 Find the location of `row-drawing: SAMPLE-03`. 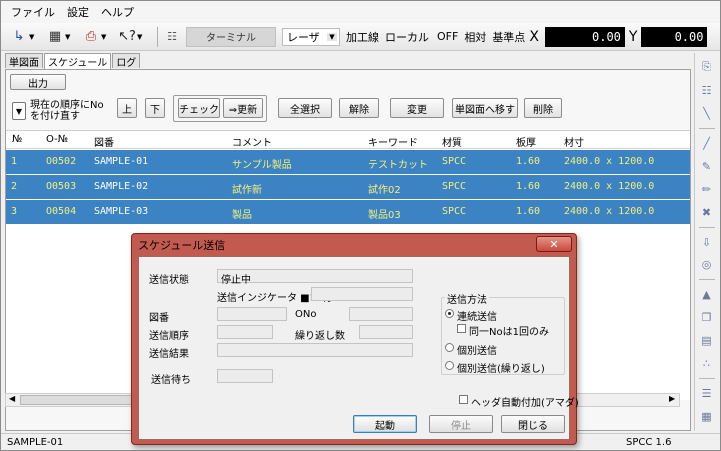

row-drawing: SAMPLE-03 is located at coordinates (121, 211).